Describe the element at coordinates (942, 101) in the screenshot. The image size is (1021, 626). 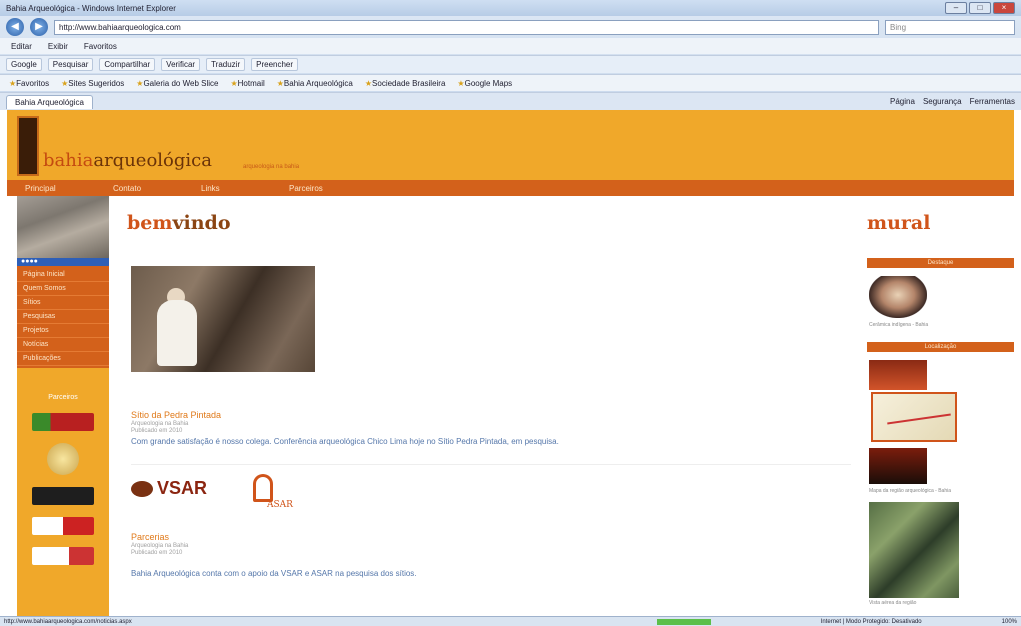
I see `safety-menu: Segurança` at that location.